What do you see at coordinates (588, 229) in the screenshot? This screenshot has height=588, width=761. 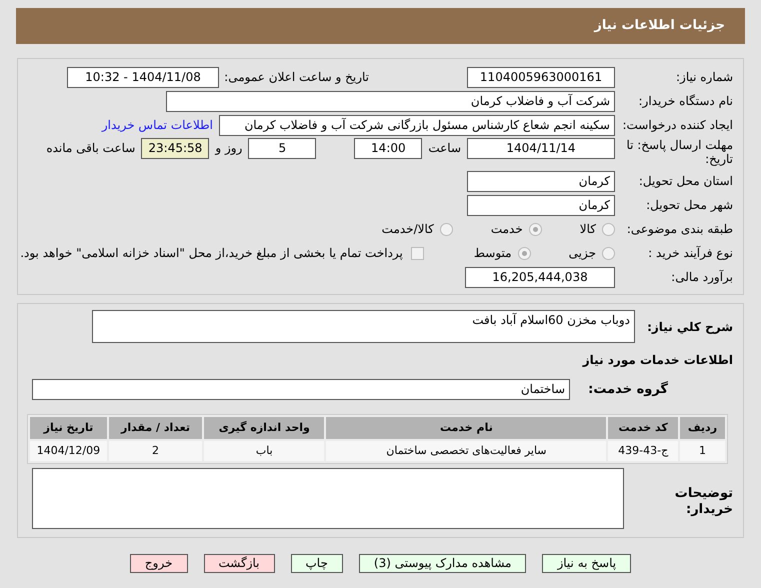 I see `radio-label: کالا` at bounding box center [588, 229].